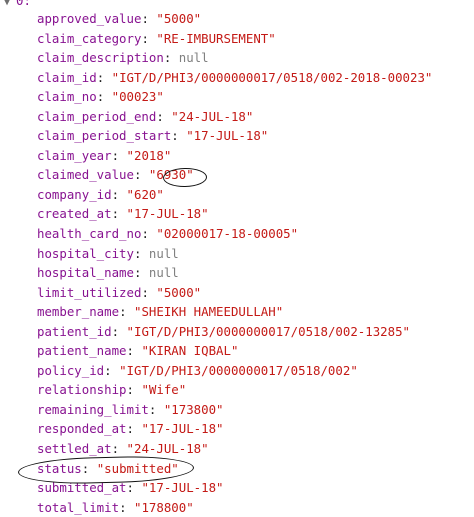 This screenshot has width=474, height=517. I want to click on property-row: member_name: "SHEIKH HAMEEDULLAH", so click(160, 312).